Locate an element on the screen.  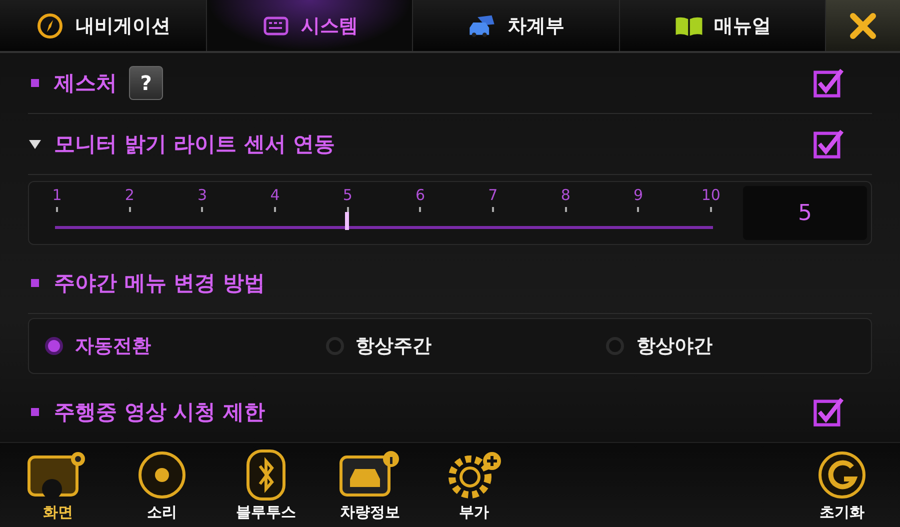
tick-label: 6 is located at coordinates (421, 195).